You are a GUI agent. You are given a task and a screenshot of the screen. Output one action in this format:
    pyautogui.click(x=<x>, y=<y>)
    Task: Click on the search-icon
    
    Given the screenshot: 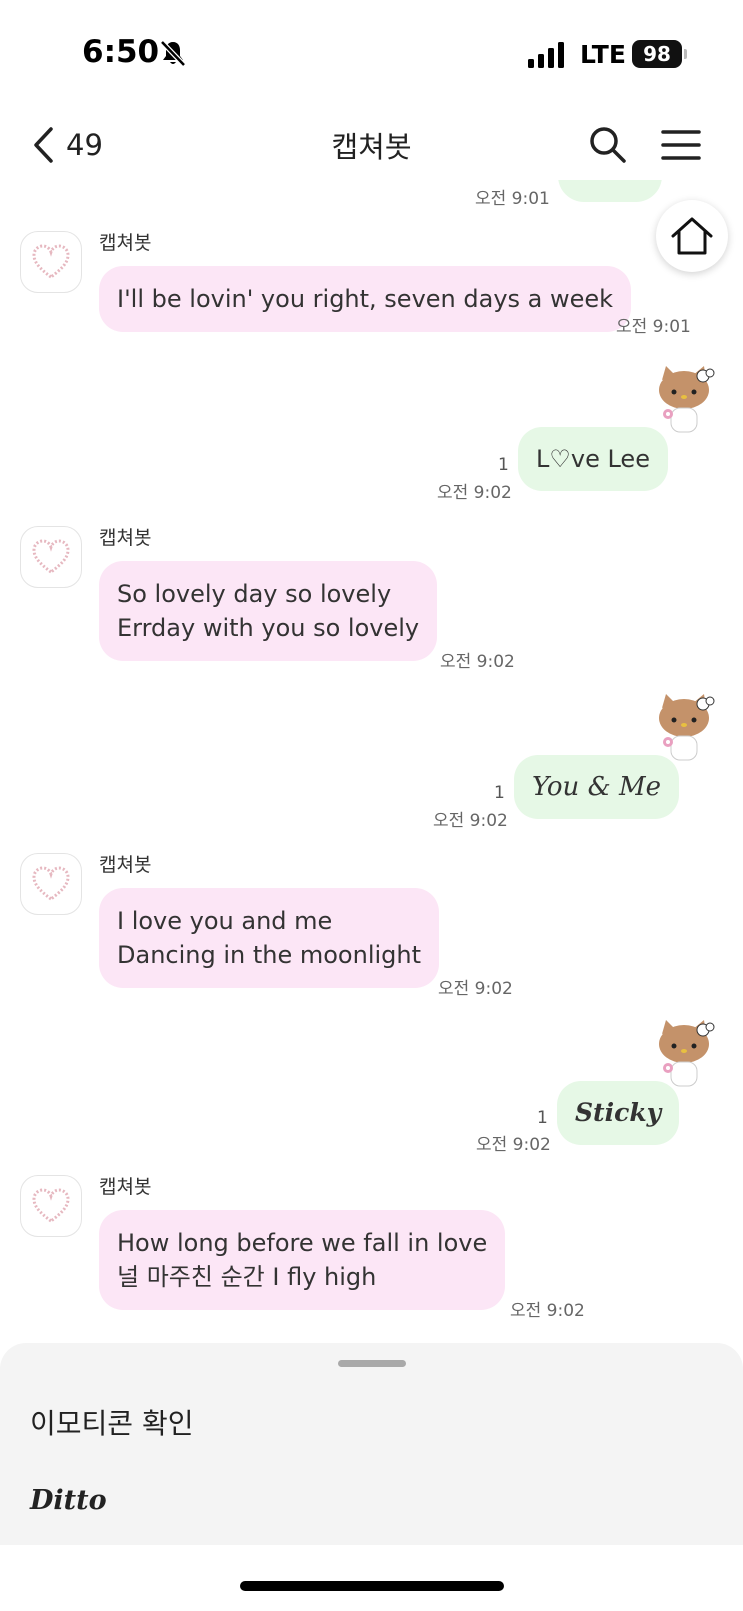 What is the action you would take?
    pyautogui.click(x=608, y=145)
    